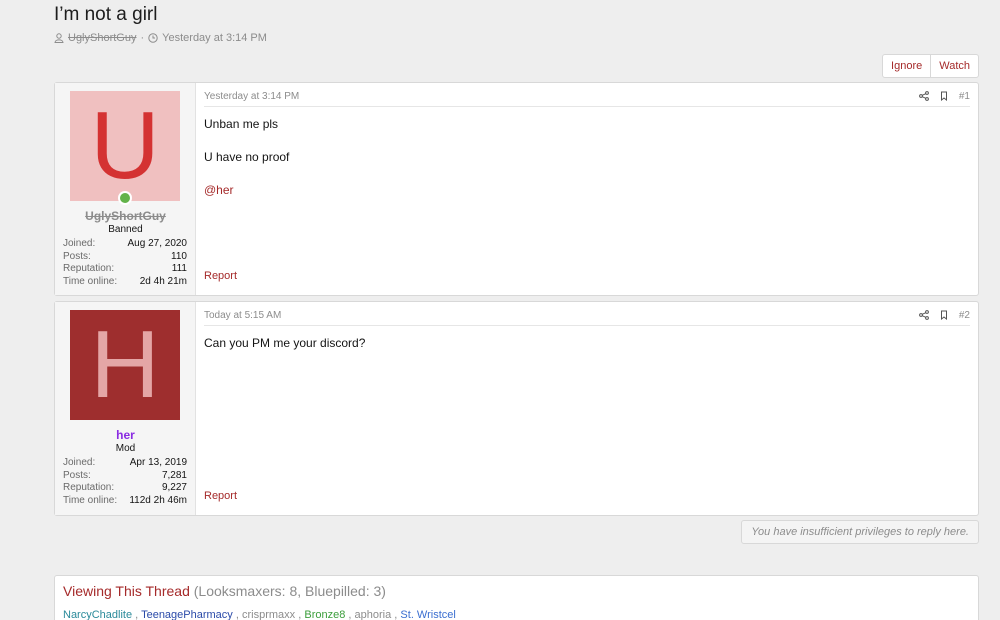 This screenshot has width=1000, height=620. I want to click on post-text-line: Unban me pls, so click(241, 124).